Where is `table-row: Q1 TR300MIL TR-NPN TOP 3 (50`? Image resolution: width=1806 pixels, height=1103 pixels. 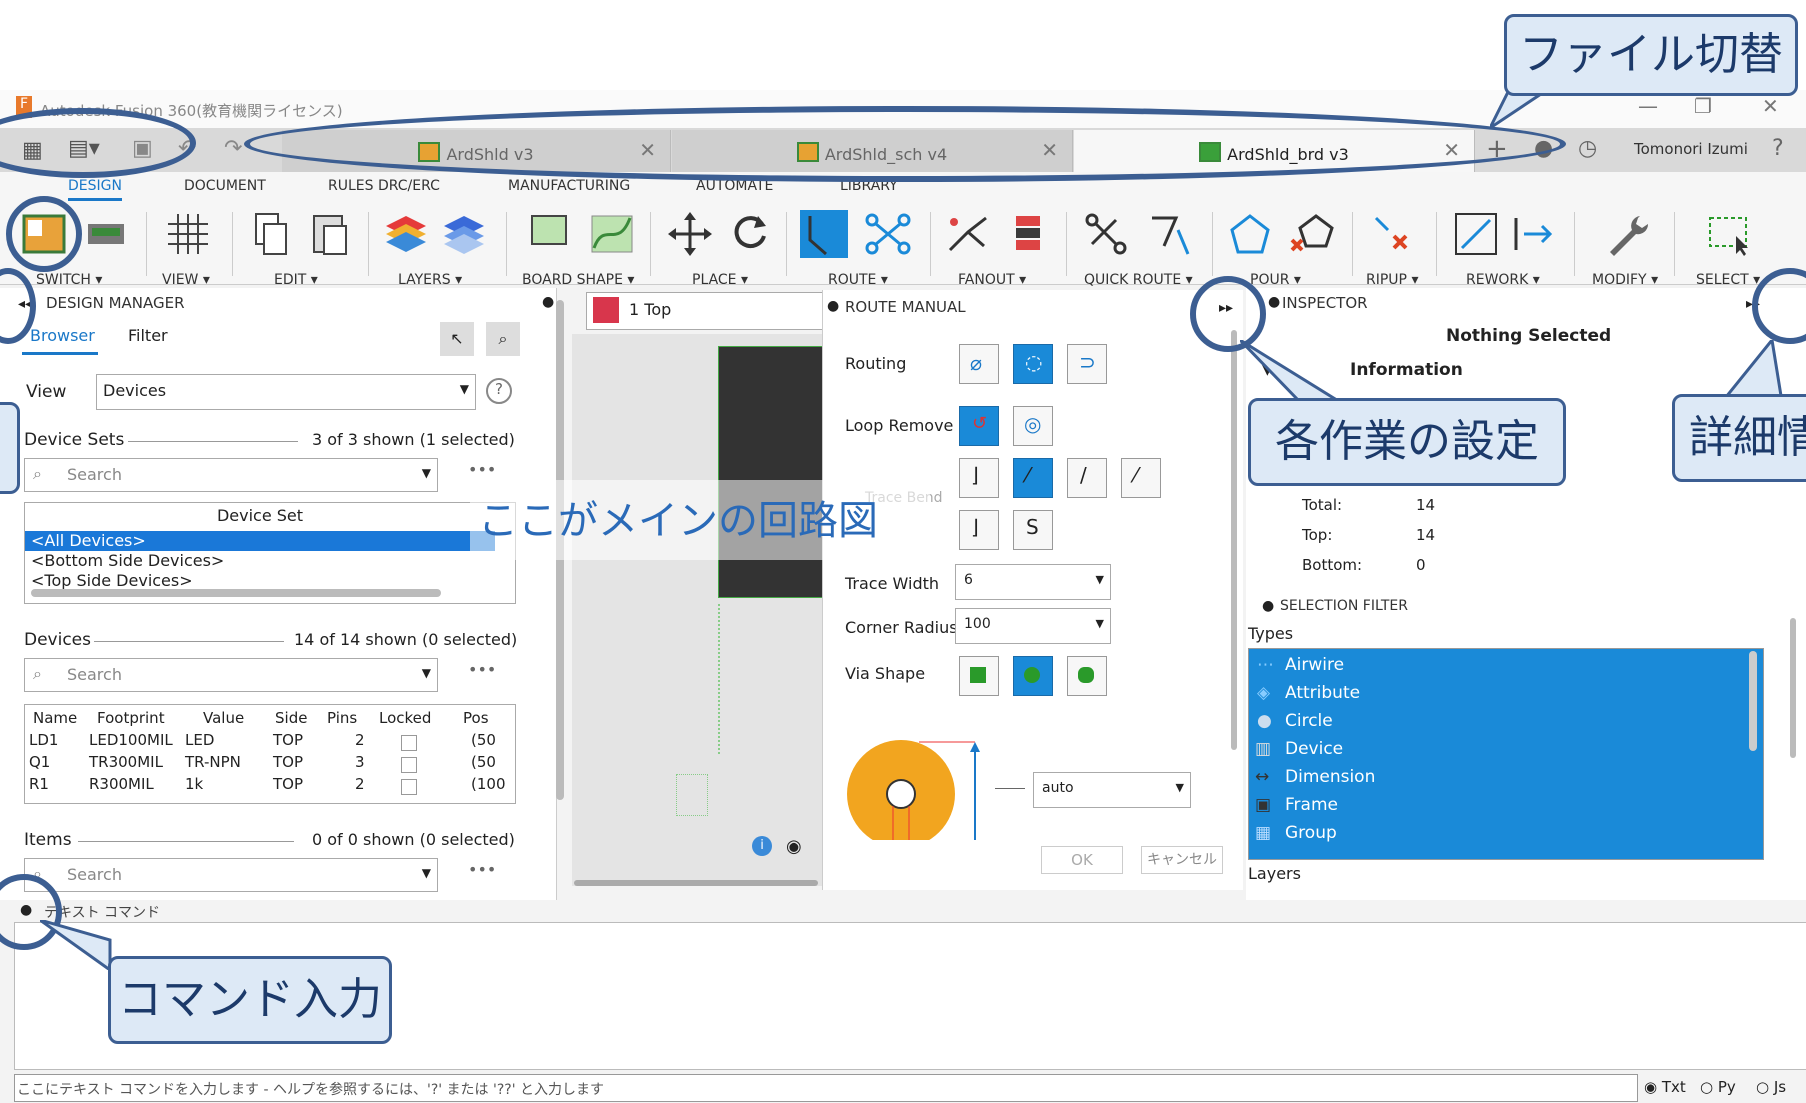
table-row: Q1 TR300MIL TR-NPN TOP 3 (50 is located at coordinates (260, 764).